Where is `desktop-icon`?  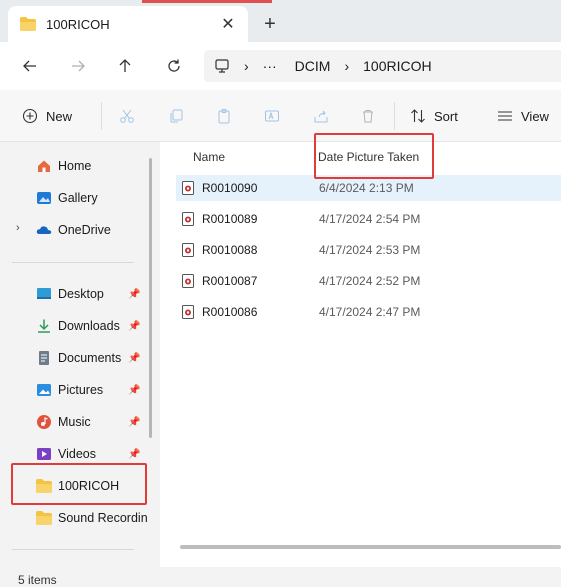
desktop-icon is located at coordinates (44, 293).